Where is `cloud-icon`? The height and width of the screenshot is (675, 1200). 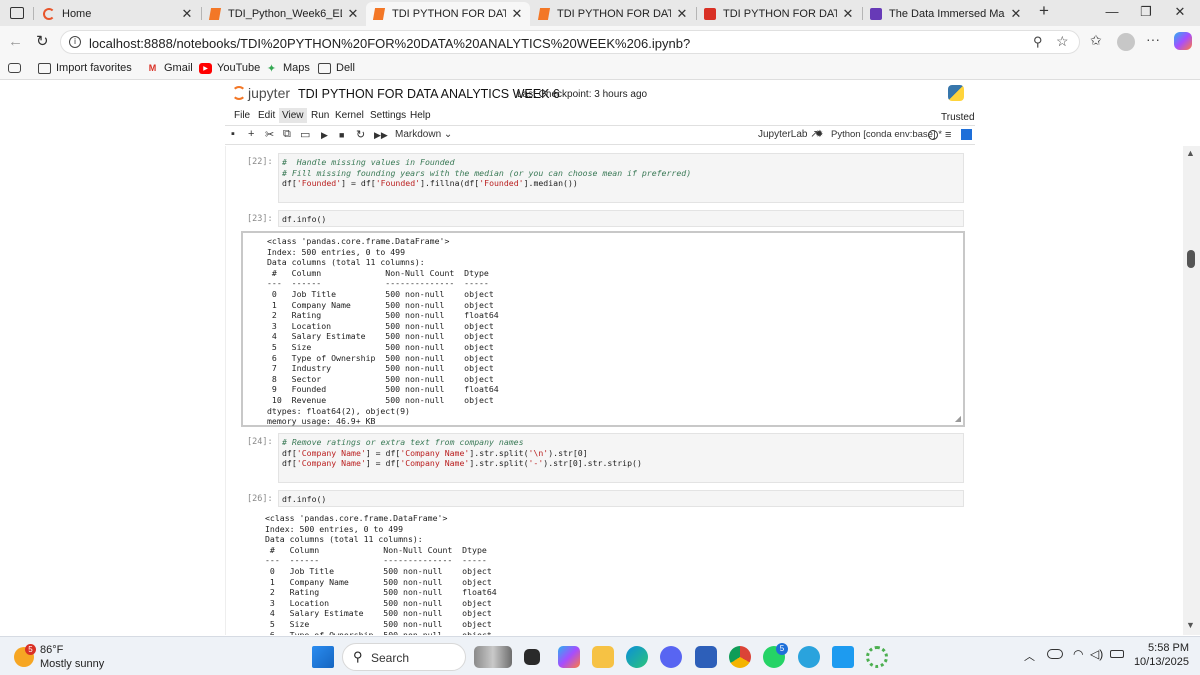
cloud-icon is located at coordinates (1055, 654).